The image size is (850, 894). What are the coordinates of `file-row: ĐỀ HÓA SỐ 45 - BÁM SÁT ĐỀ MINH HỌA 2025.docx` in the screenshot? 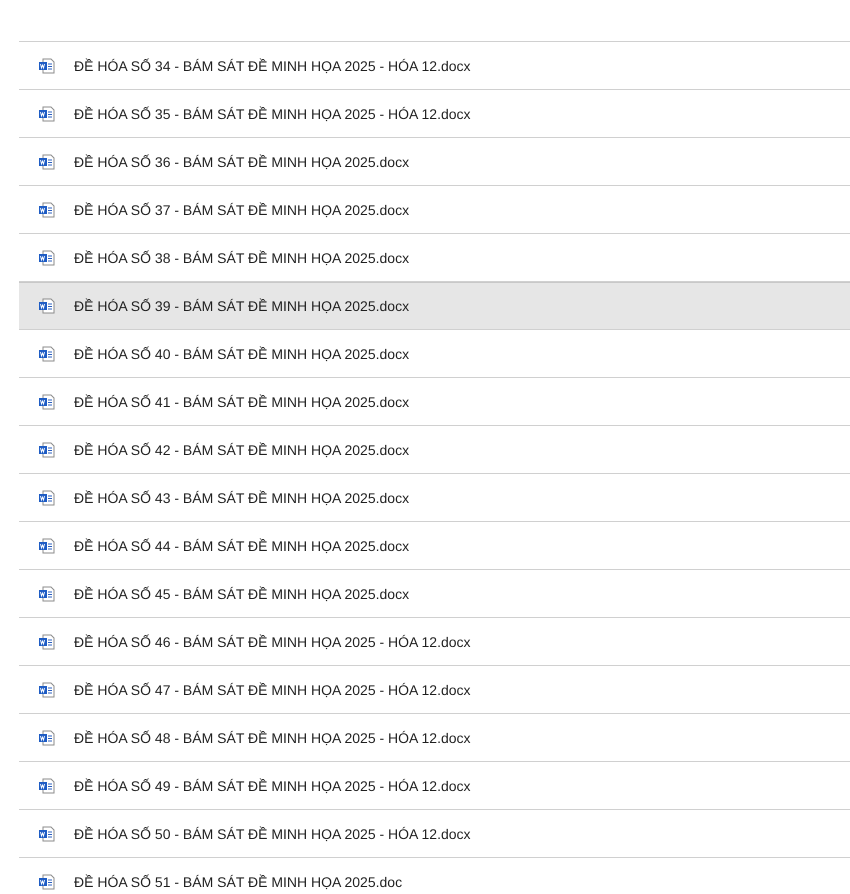 It's located at (434, 594).